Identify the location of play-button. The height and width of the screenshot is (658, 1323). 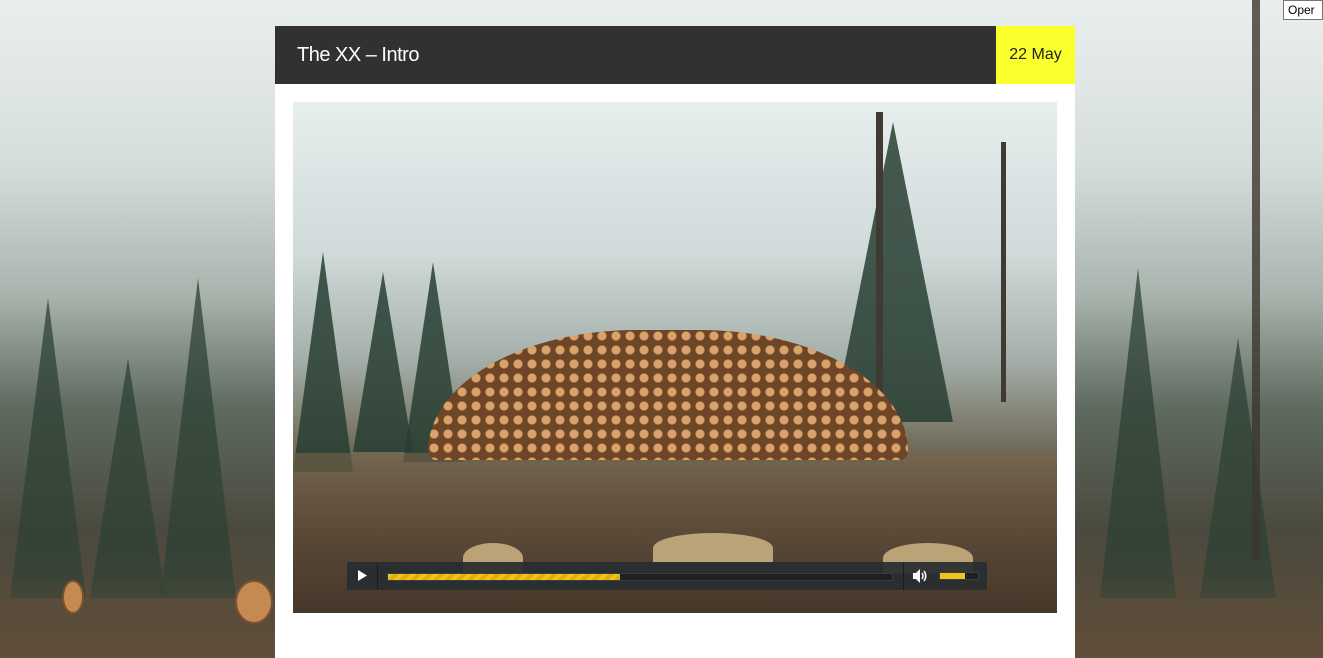
(362, 576).